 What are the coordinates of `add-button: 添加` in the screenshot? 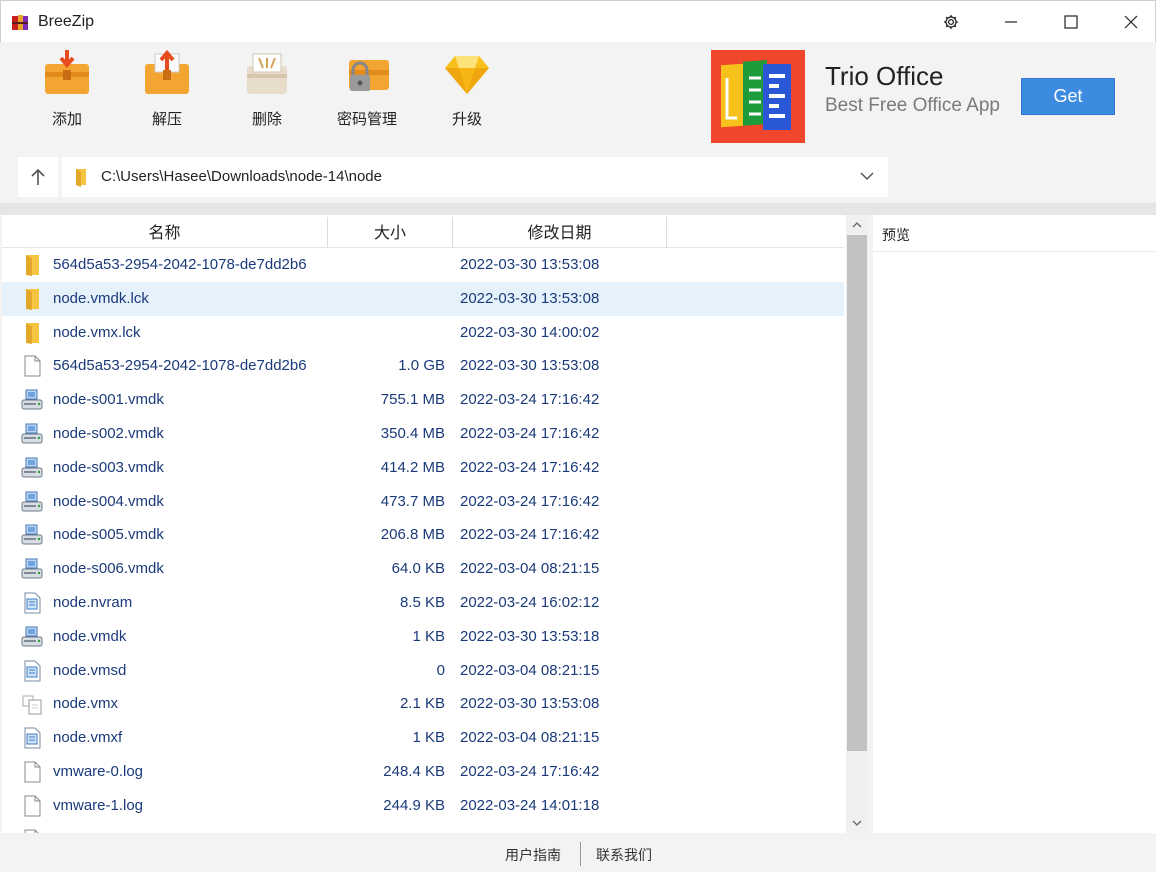 It's located at (67, 90).